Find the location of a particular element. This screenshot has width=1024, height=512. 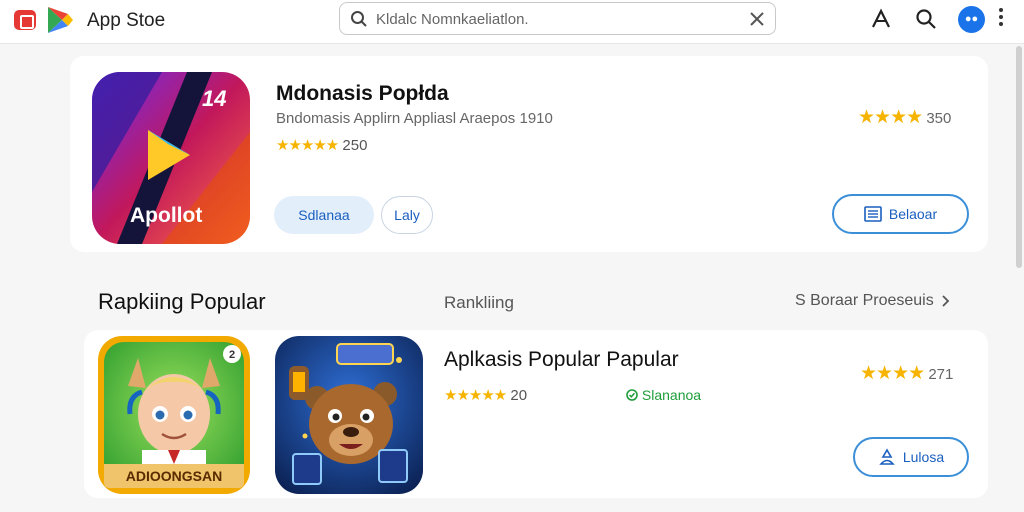

check-circle-icon is located at coordinates (632, 395).